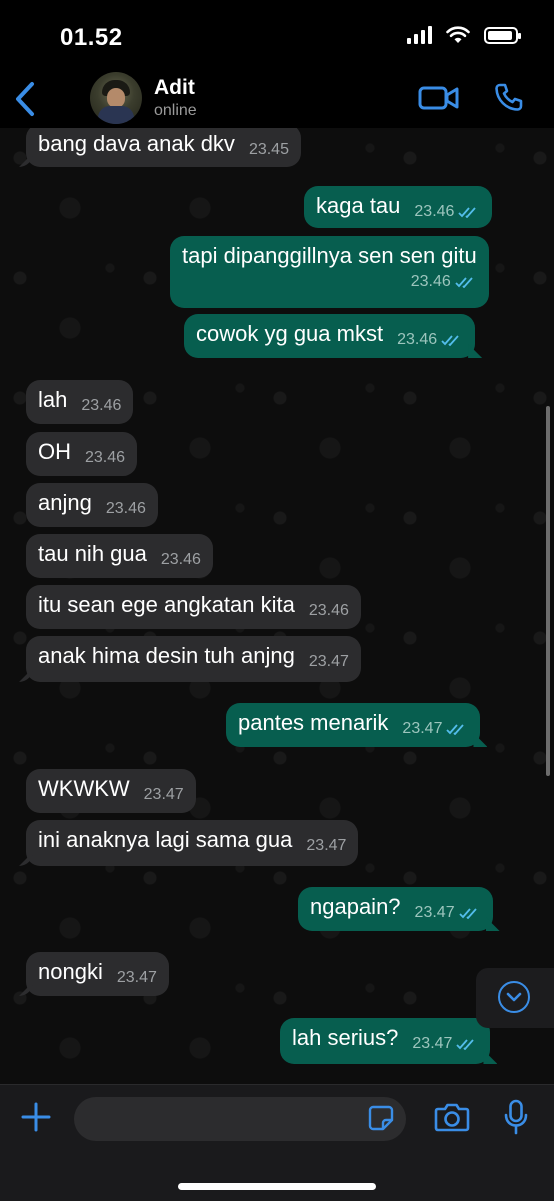 The image size is (554, 1201). I want to click on chevron-left-icon, so click(25, 99).